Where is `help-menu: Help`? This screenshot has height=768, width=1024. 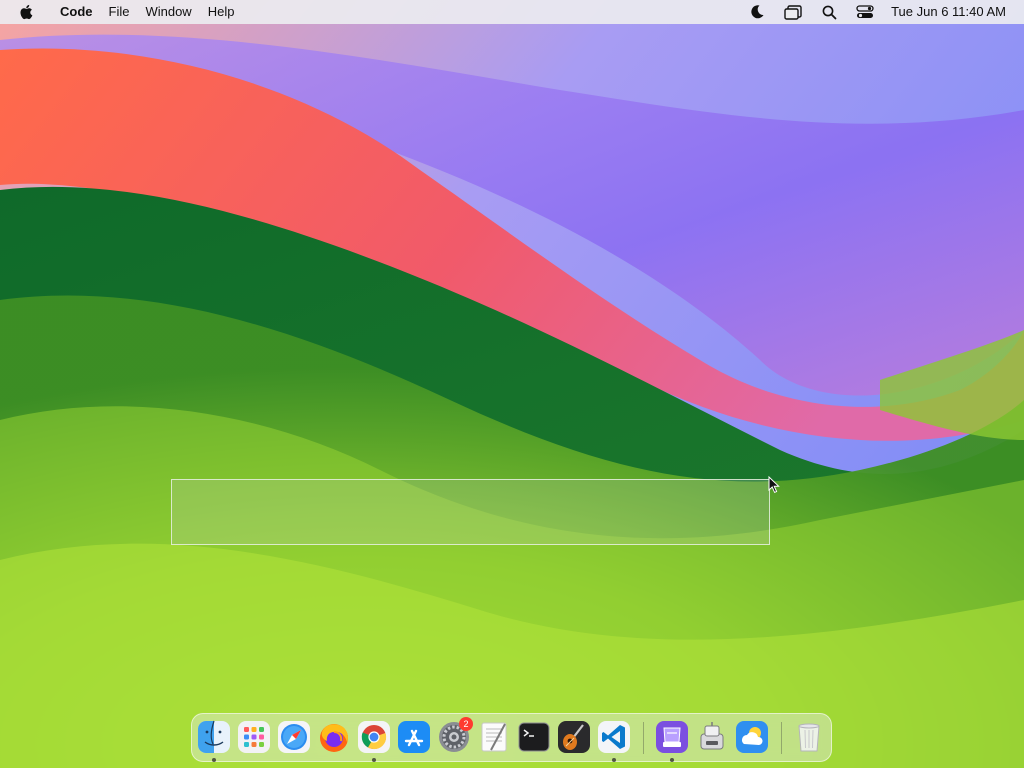 help-menu: Help is located at coordinates (221, 12).